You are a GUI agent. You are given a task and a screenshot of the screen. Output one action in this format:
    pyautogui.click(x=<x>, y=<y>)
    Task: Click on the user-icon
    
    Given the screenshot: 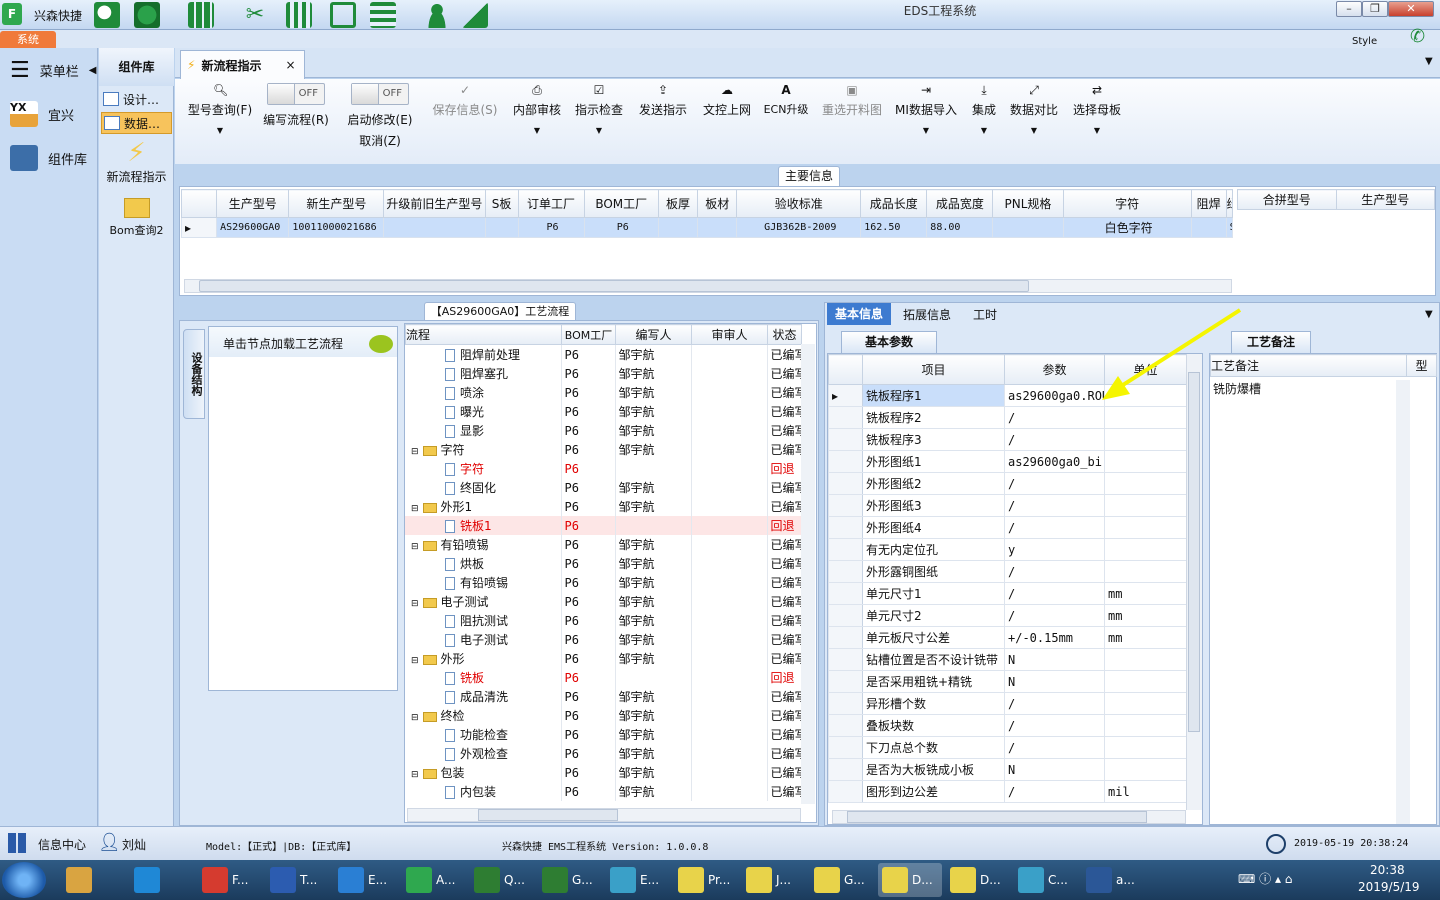 What is the action you would take?
    pyautogui.click(x=437, y=15)
    